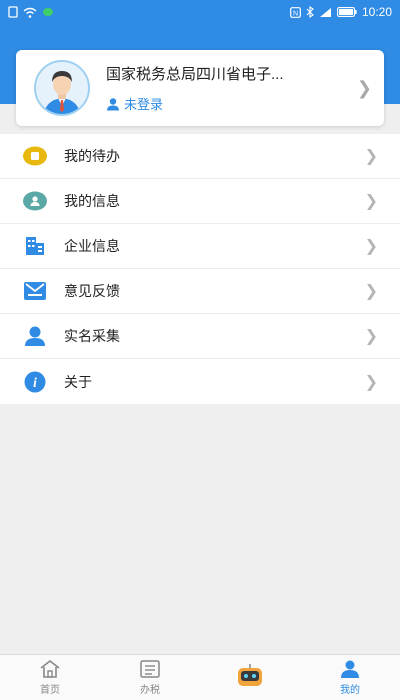 This screenshot has height=700, width=400. I want to click on login-status: 未登录, so click(227, 103).